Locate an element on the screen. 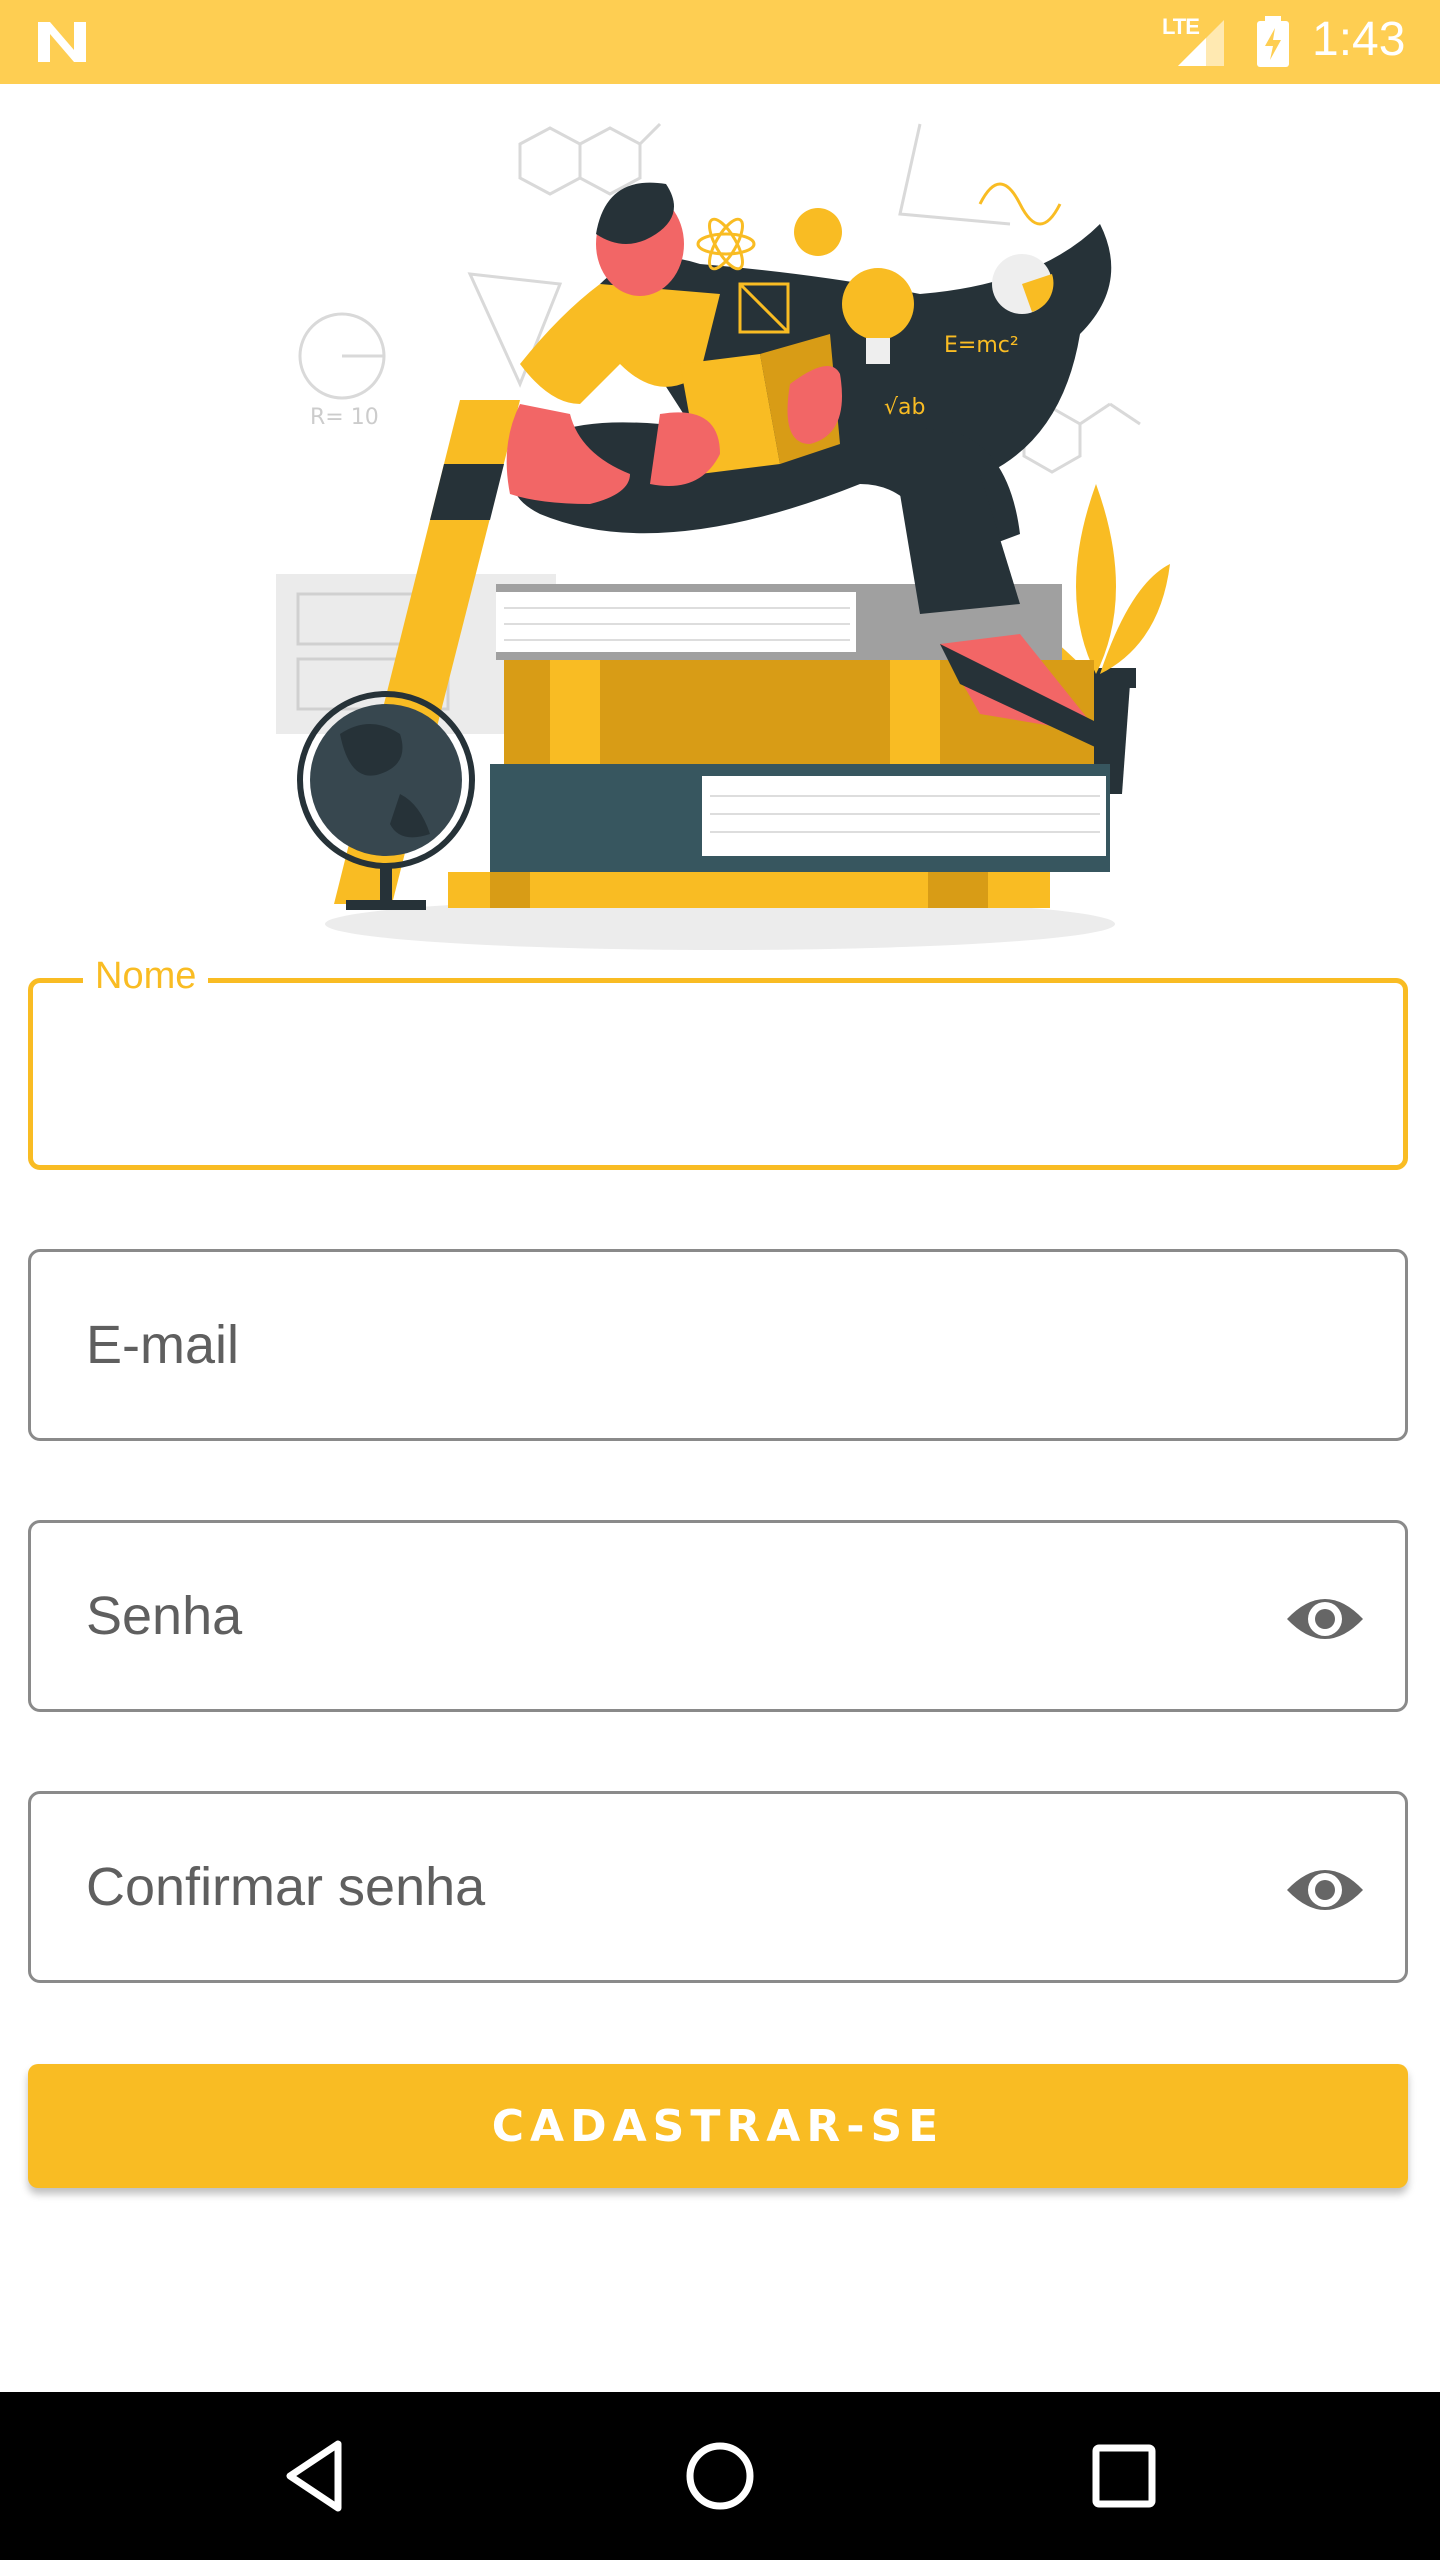 The height and width of the screenshot is (2560, 1440). svg-text: E=mc² is located at coordinates (981, 345).